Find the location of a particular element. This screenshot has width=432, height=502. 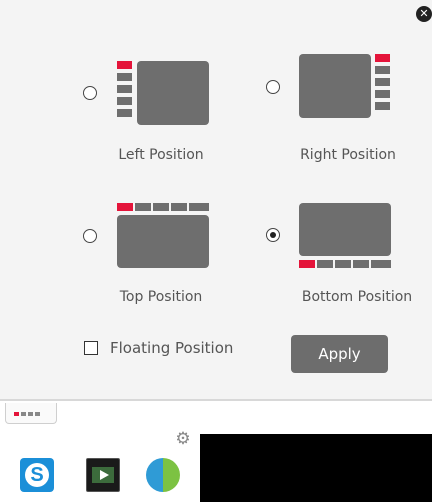

apply-button: Apply is located at coordinates (339, 354).